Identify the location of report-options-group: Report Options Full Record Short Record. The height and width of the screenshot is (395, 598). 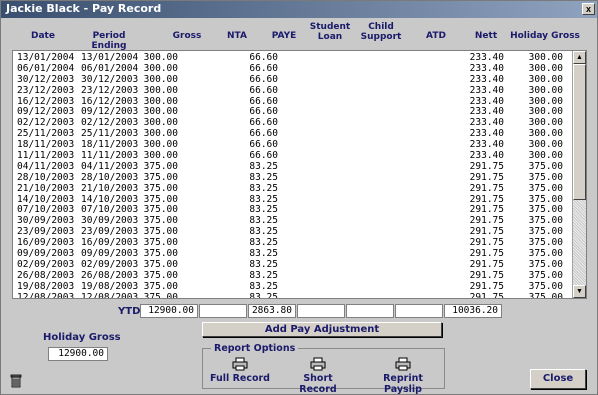
(323, 369).